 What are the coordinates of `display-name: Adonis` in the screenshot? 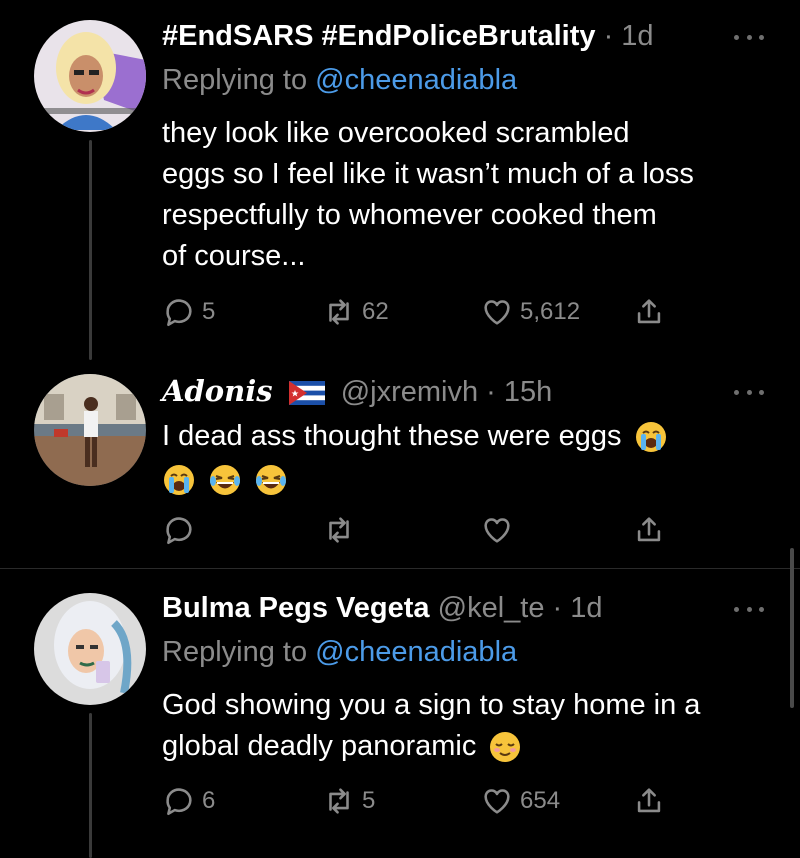 It's located at (217, 391).